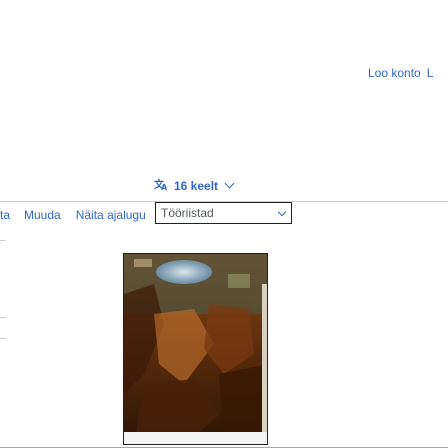  Describe the element at coordinates (187, 213) in the screenshot. I see `tools-label: Tööriistad` at that location.